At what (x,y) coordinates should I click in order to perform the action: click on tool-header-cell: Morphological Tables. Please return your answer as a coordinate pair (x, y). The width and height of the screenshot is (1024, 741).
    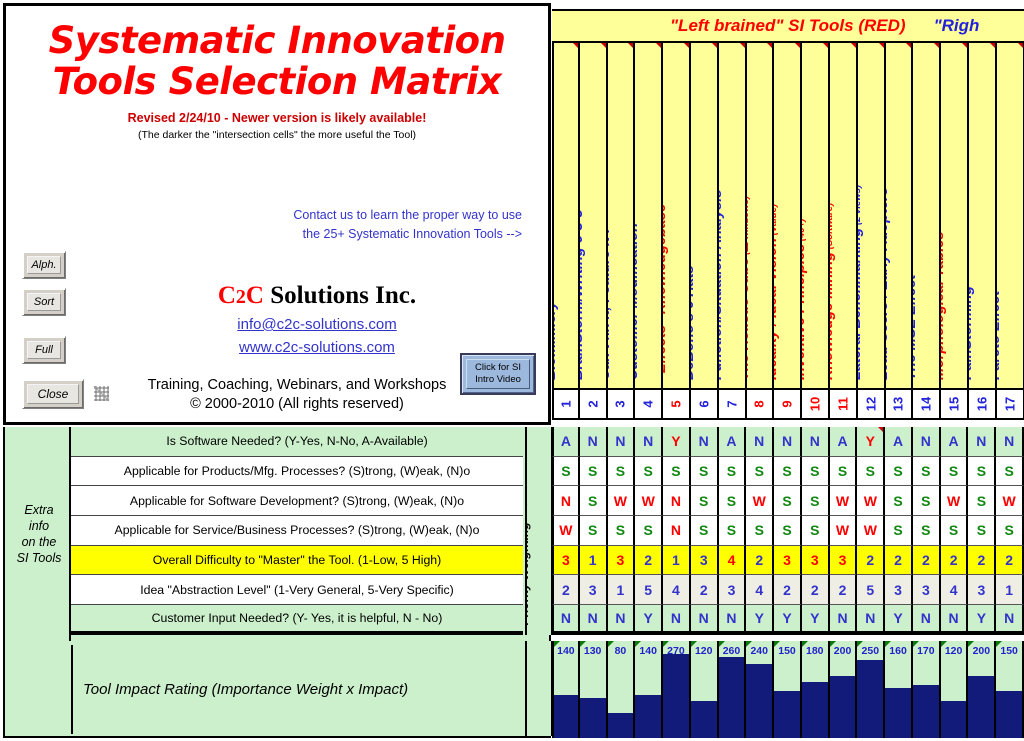
    Looking at the image, I should click on (955, 216).